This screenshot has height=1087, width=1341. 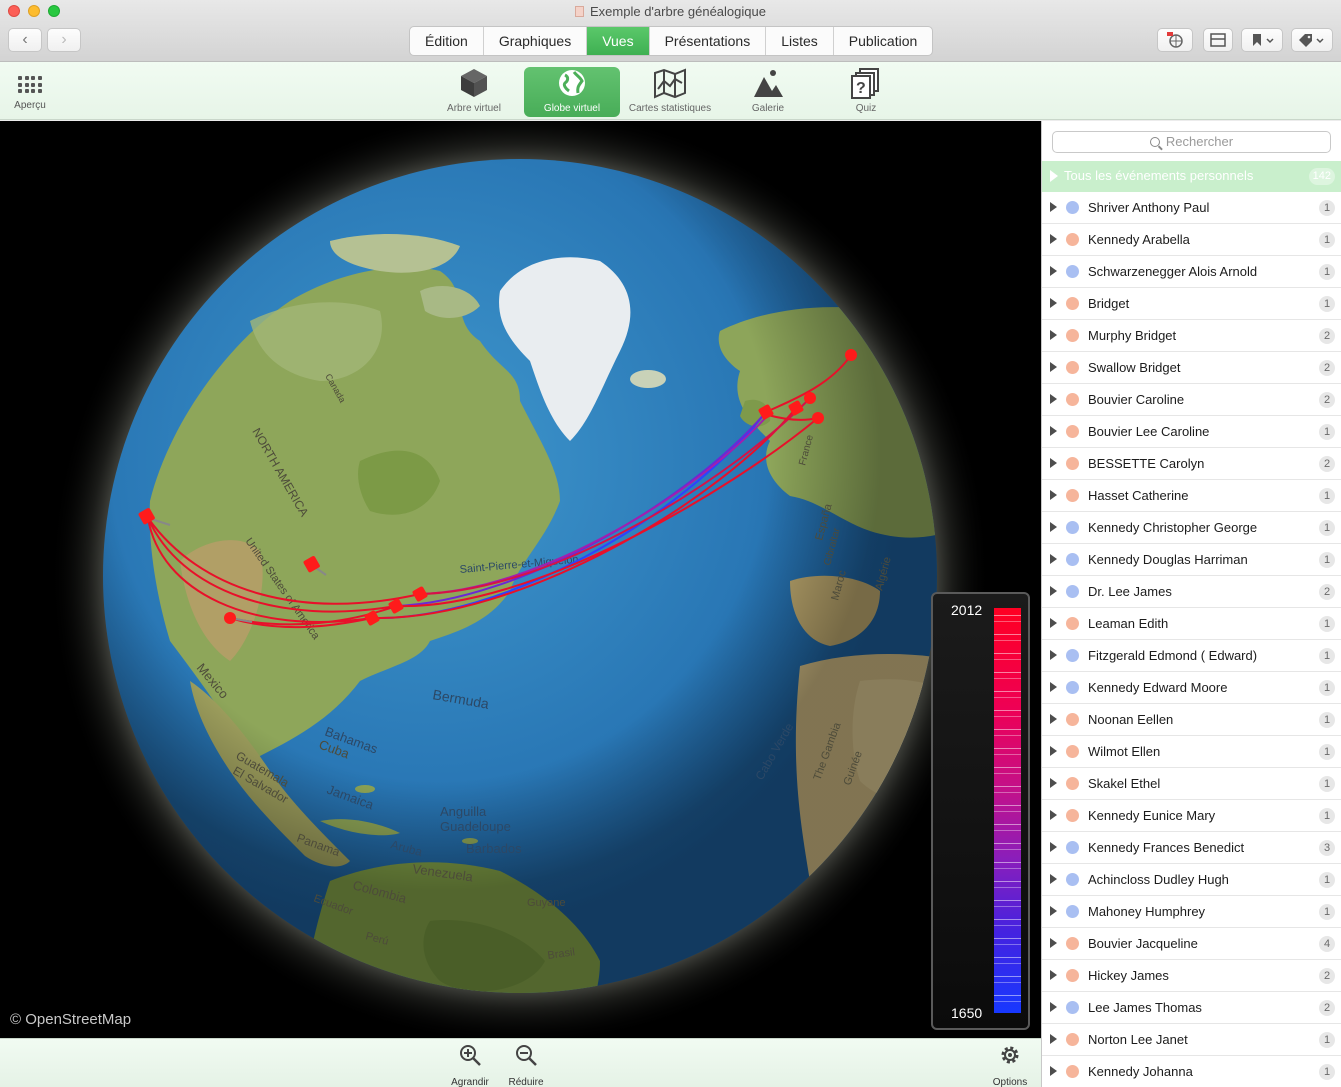 What do you see at coordinates (1136, 399) in the screenshot?
I see `person-name: Bouvier Caroline` at bounding box center [1136, 399].